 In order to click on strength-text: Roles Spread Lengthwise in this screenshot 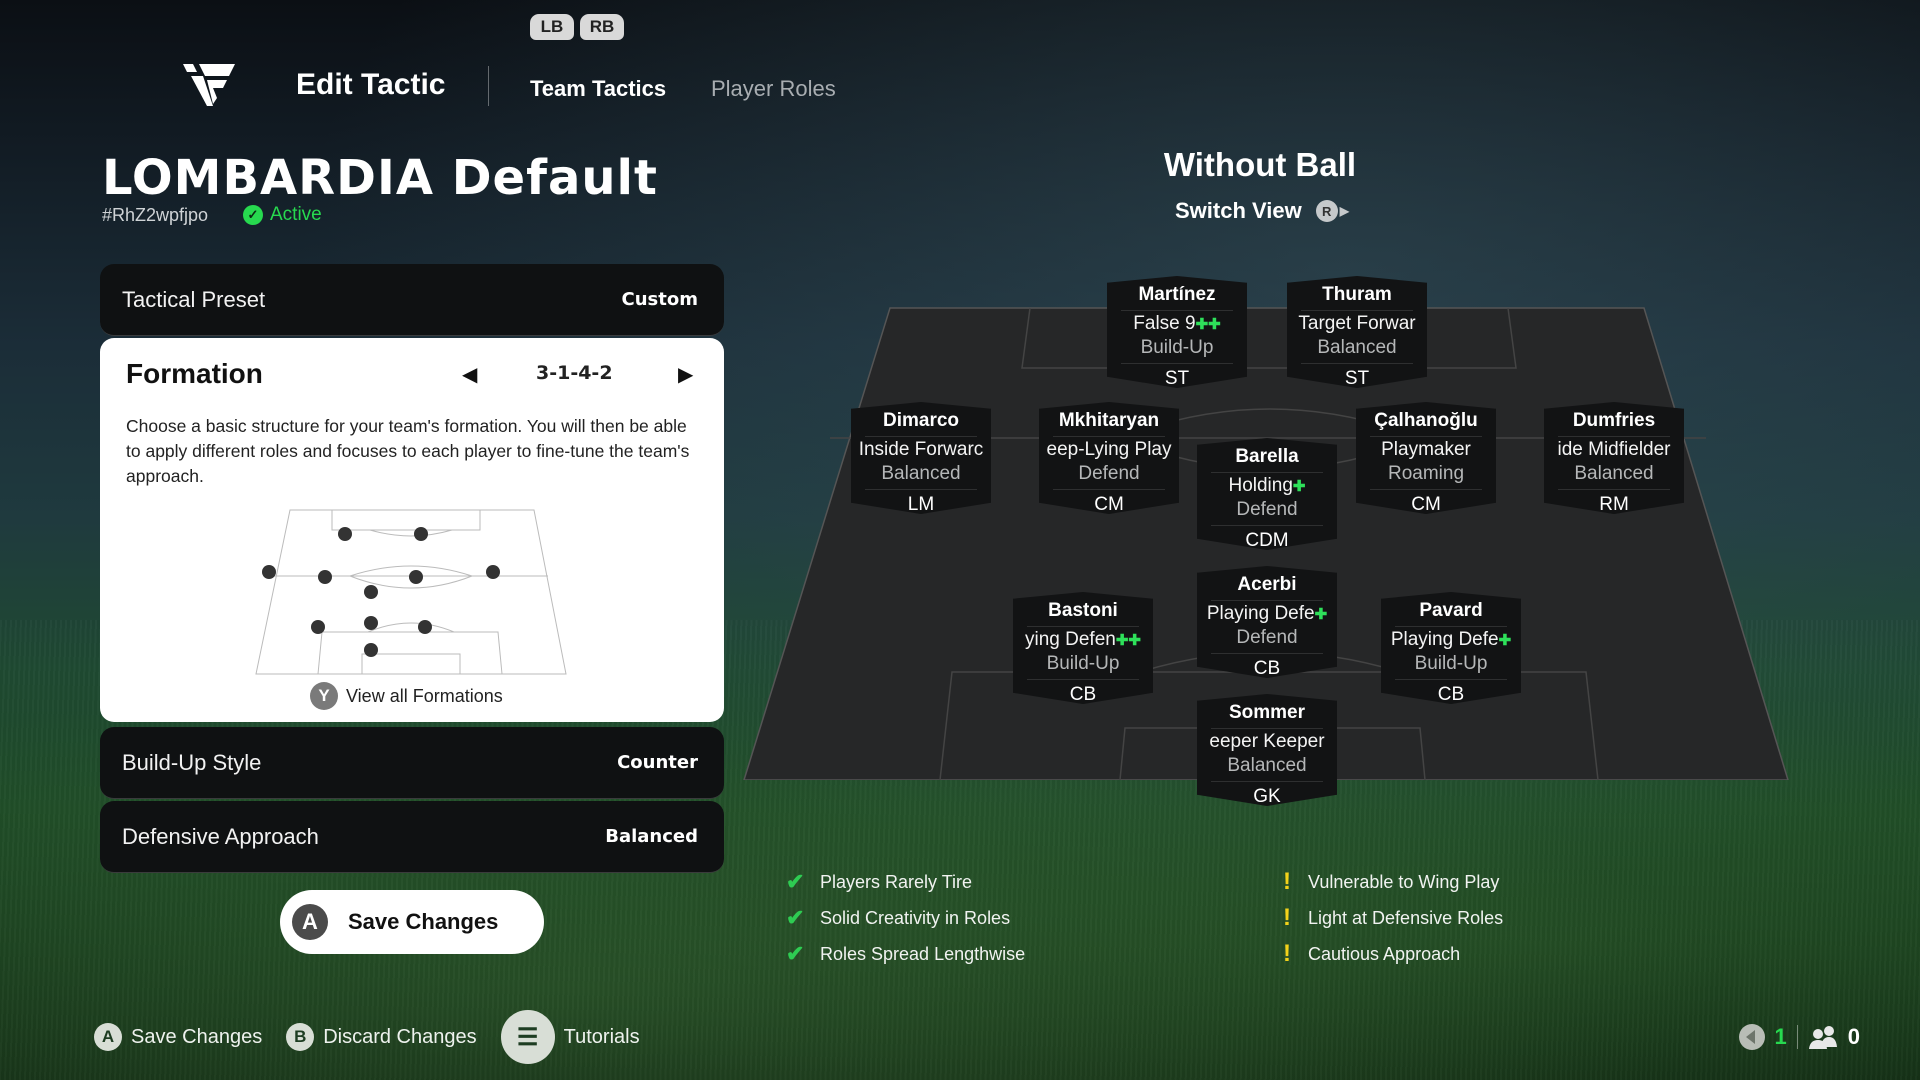, I will do `click(923, 953)`.